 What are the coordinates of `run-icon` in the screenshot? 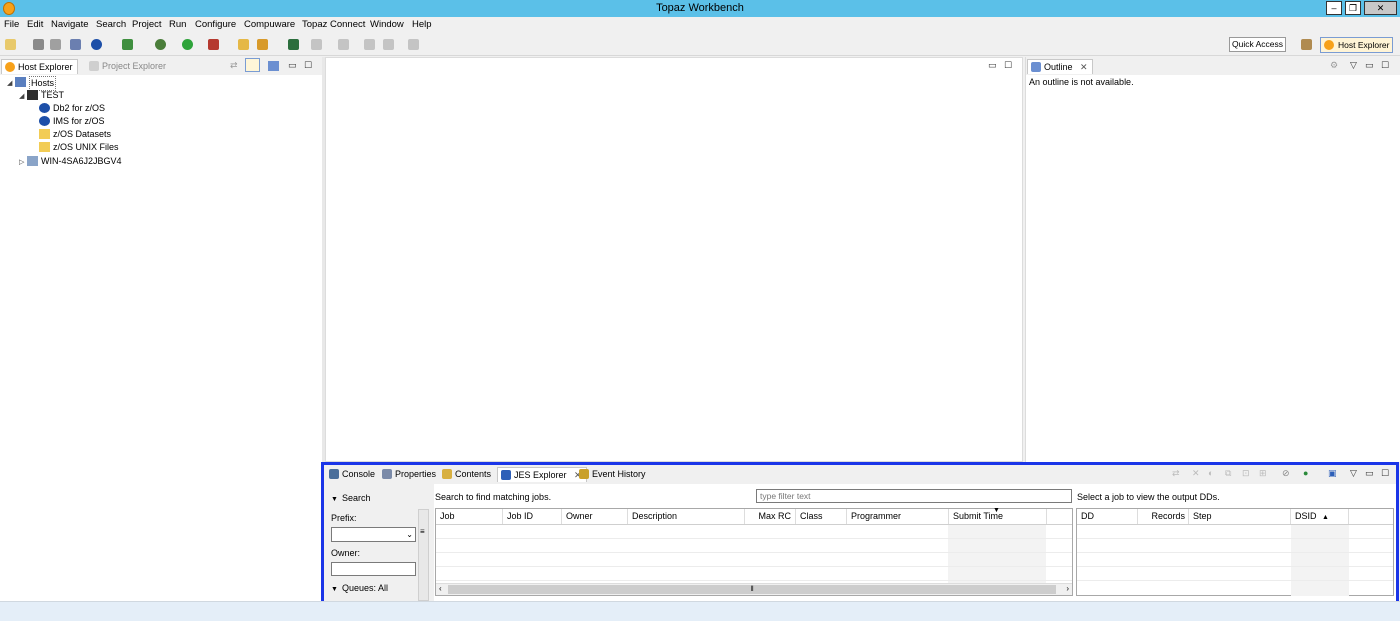 It's located at (187, 44).